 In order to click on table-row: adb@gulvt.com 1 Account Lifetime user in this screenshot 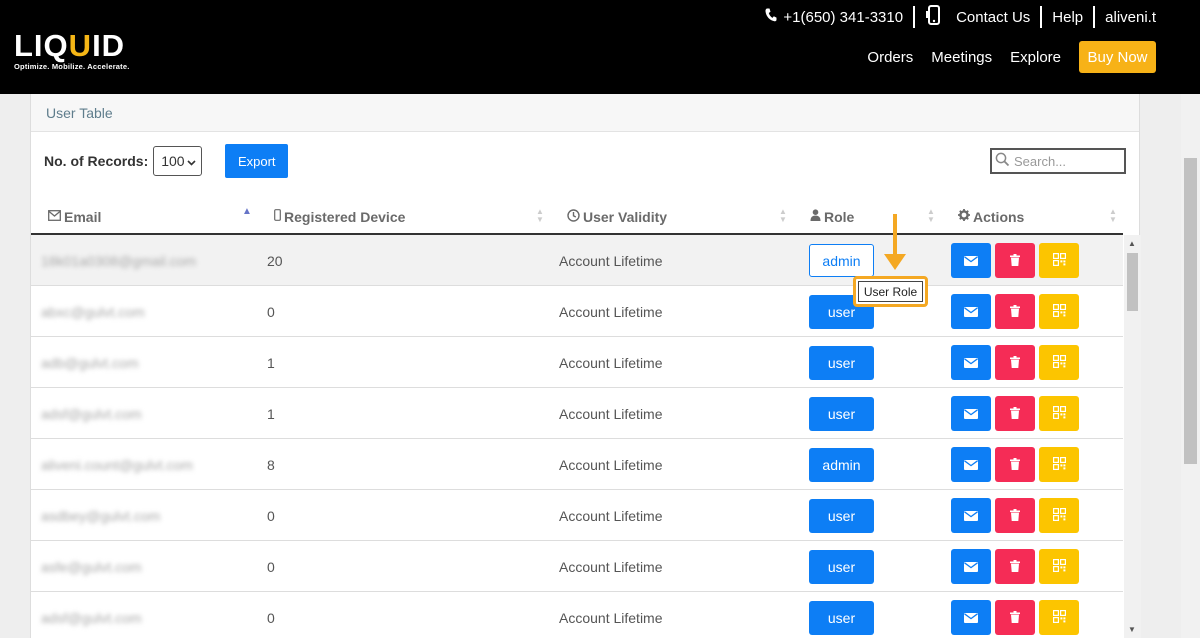, I will do `click(577, 362)`.